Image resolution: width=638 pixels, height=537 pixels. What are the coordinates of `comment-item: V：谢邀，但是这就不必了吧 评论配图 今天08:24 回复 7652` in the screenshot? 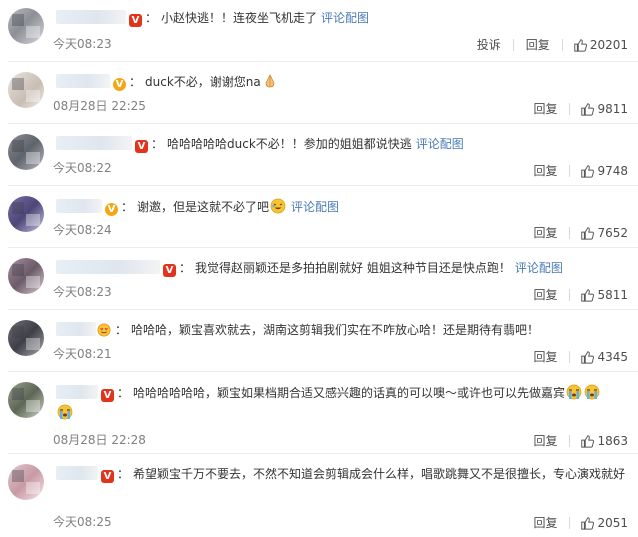 It's located at (319, 217).